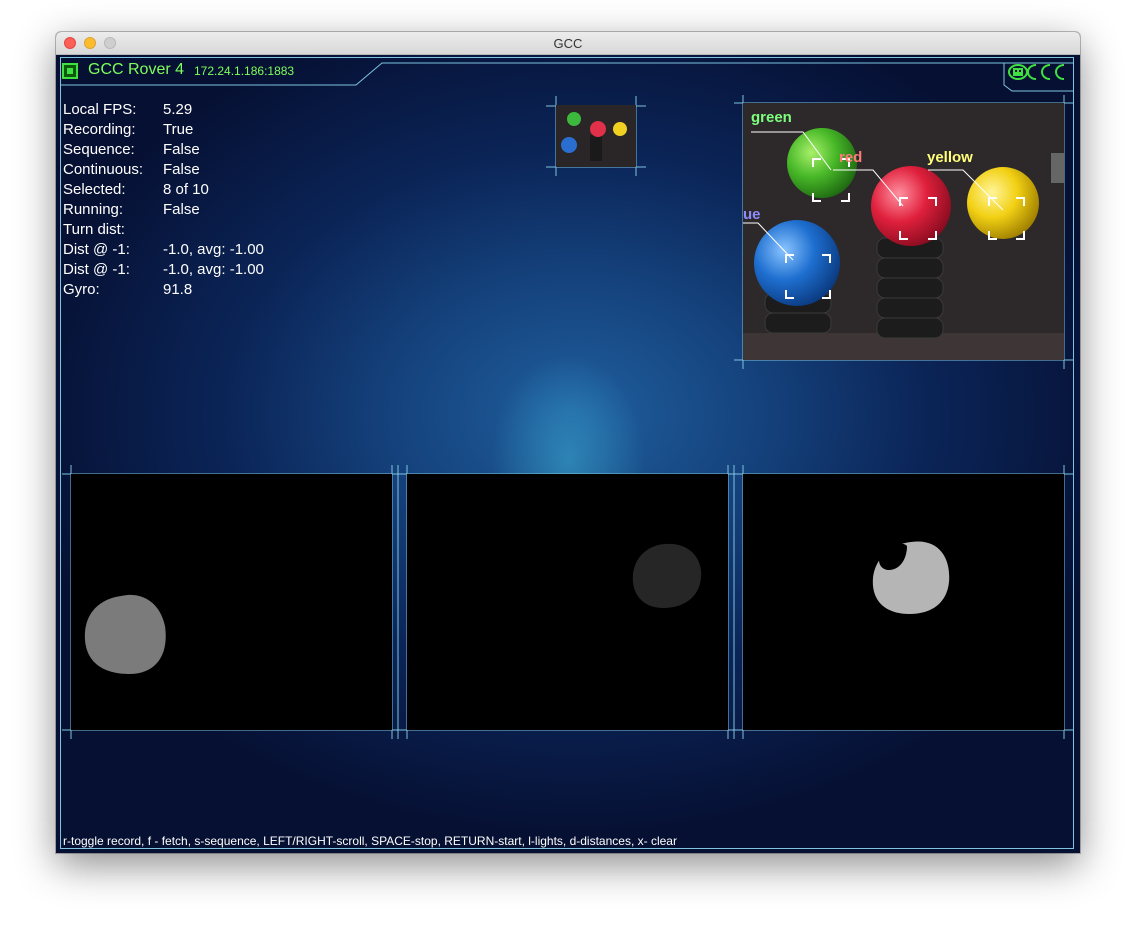  What do you see at coordinates (178, 129) in the screenshot?
I see `stat-value: True` at bounding box center [178, 129].